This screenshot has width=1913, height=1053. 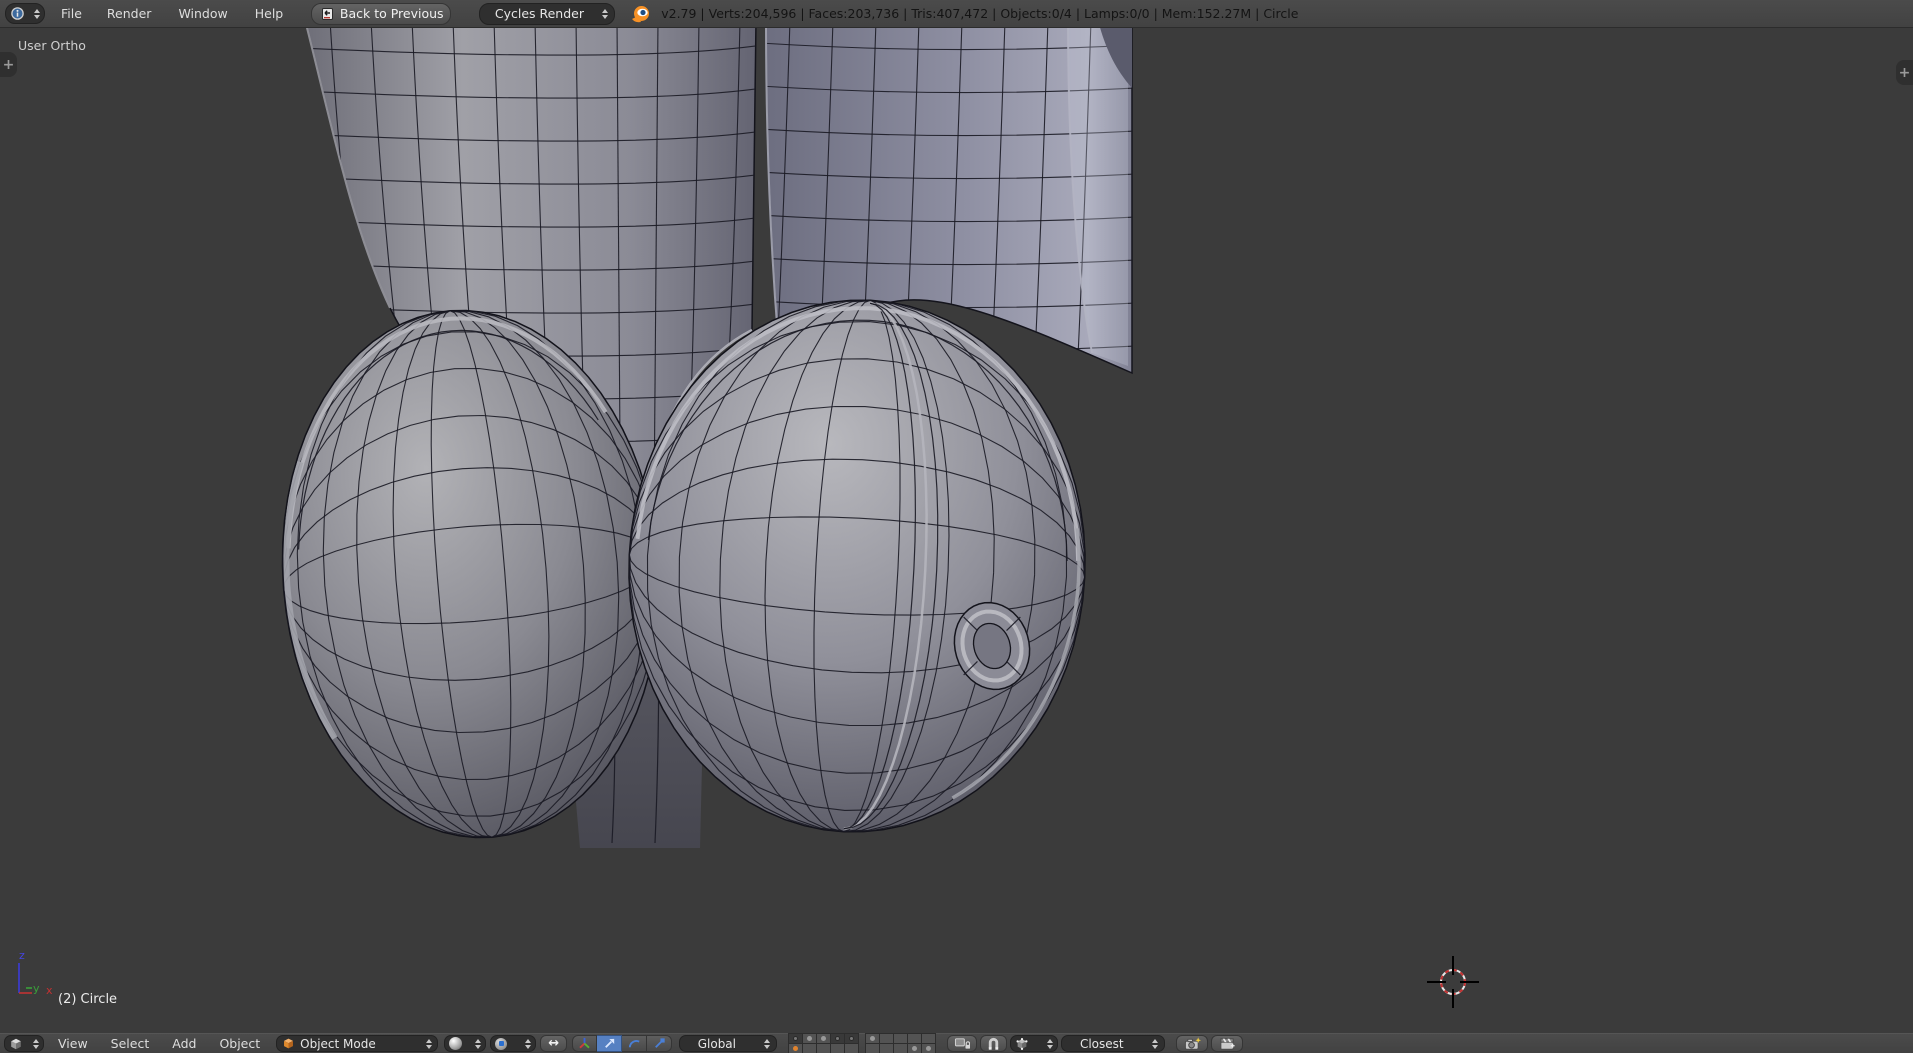 I want to click on pivot-select-arrows, so click(x=526, y=1043).